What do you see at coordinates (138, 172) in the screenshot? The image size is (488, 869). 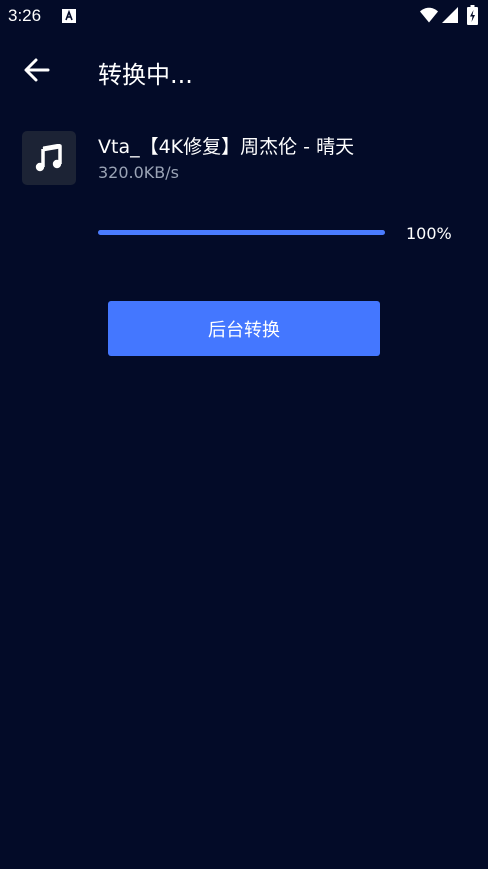 I see `transfer-speed: 320.0KB/s` at bounding box center [138, 172].